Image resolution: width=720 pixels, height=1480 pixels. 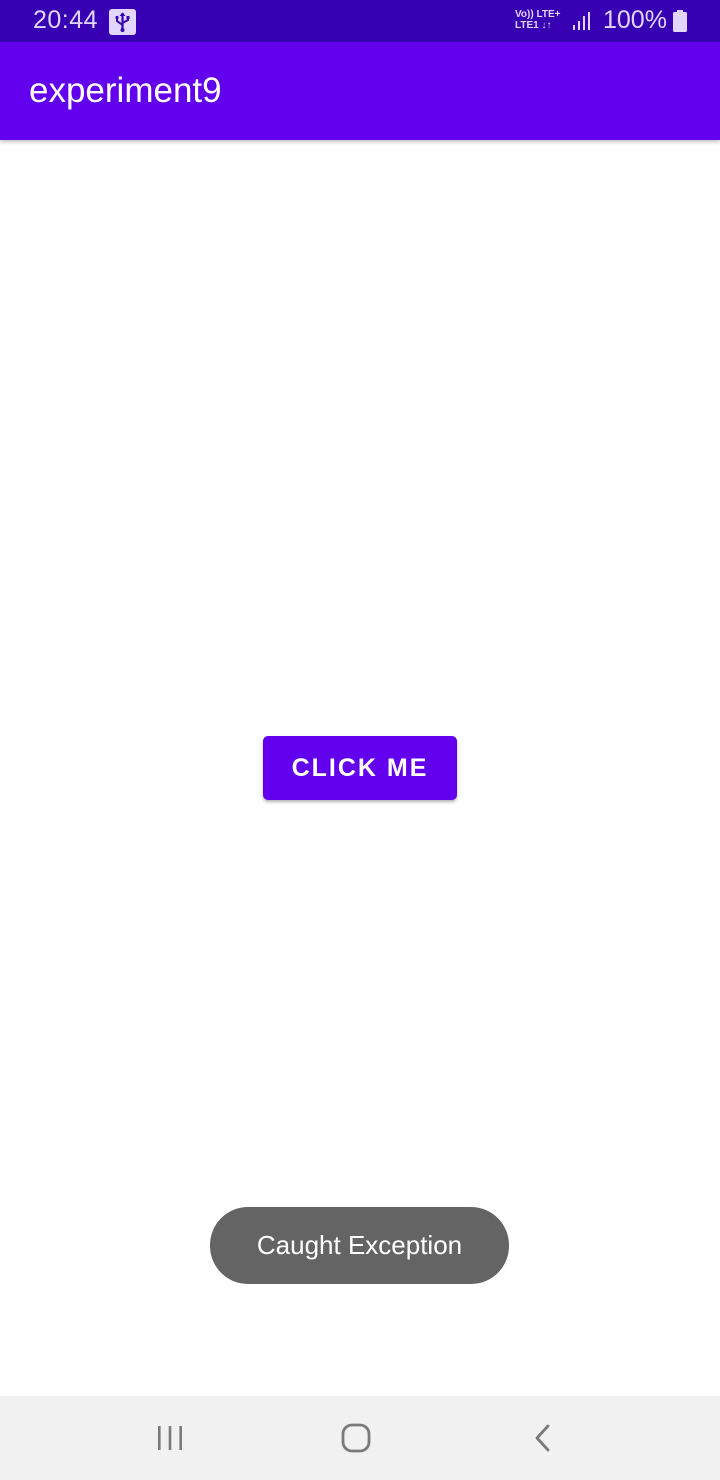 What do you see at coordinates (66, 20) in the screenshot?
I see `status-time: 20:44` at bounding box center [66, 20].